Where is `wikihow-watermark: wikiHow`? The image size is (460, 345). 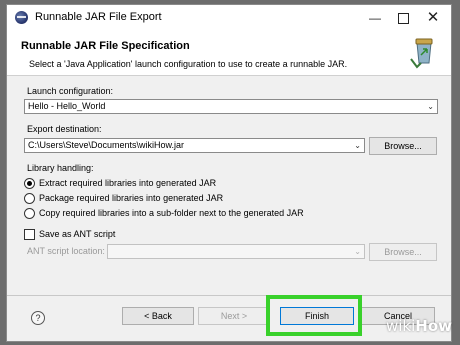 wikihow-watermark: wikiHow is located at coordinates (419, 326).